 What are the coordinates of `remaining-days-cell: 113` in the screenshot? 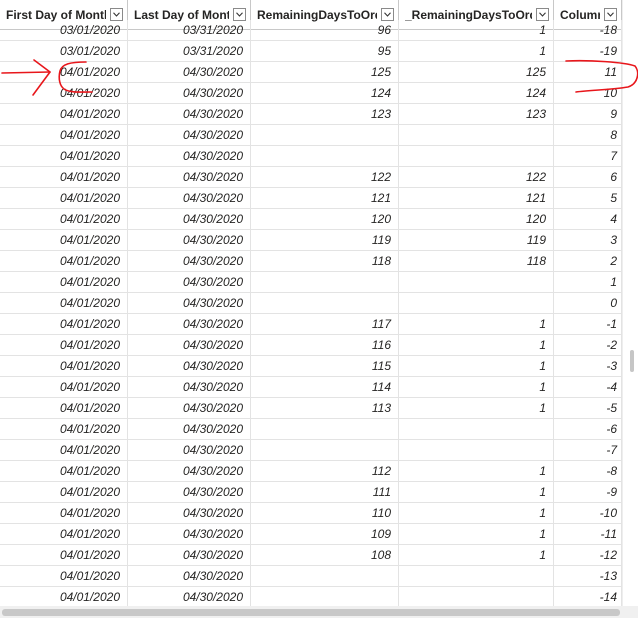 It's located at (325, 408).